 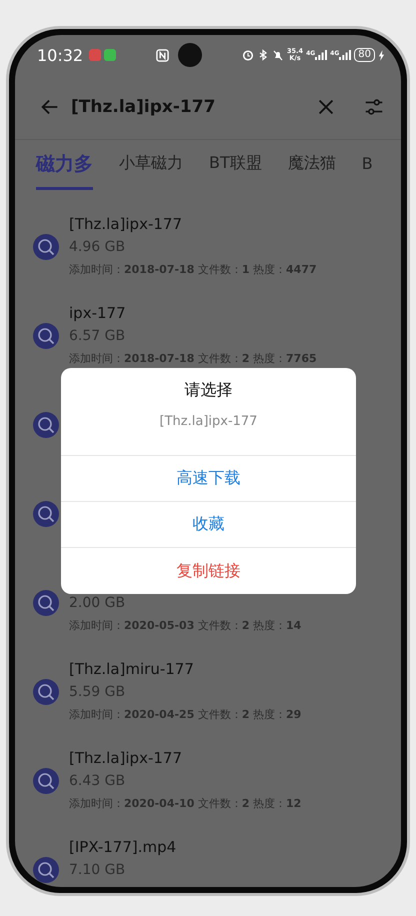 What do you see at coordinates (97, 313) in the screenshot?
I see `result-title: ipx-177` at bounding box center [97, 313].